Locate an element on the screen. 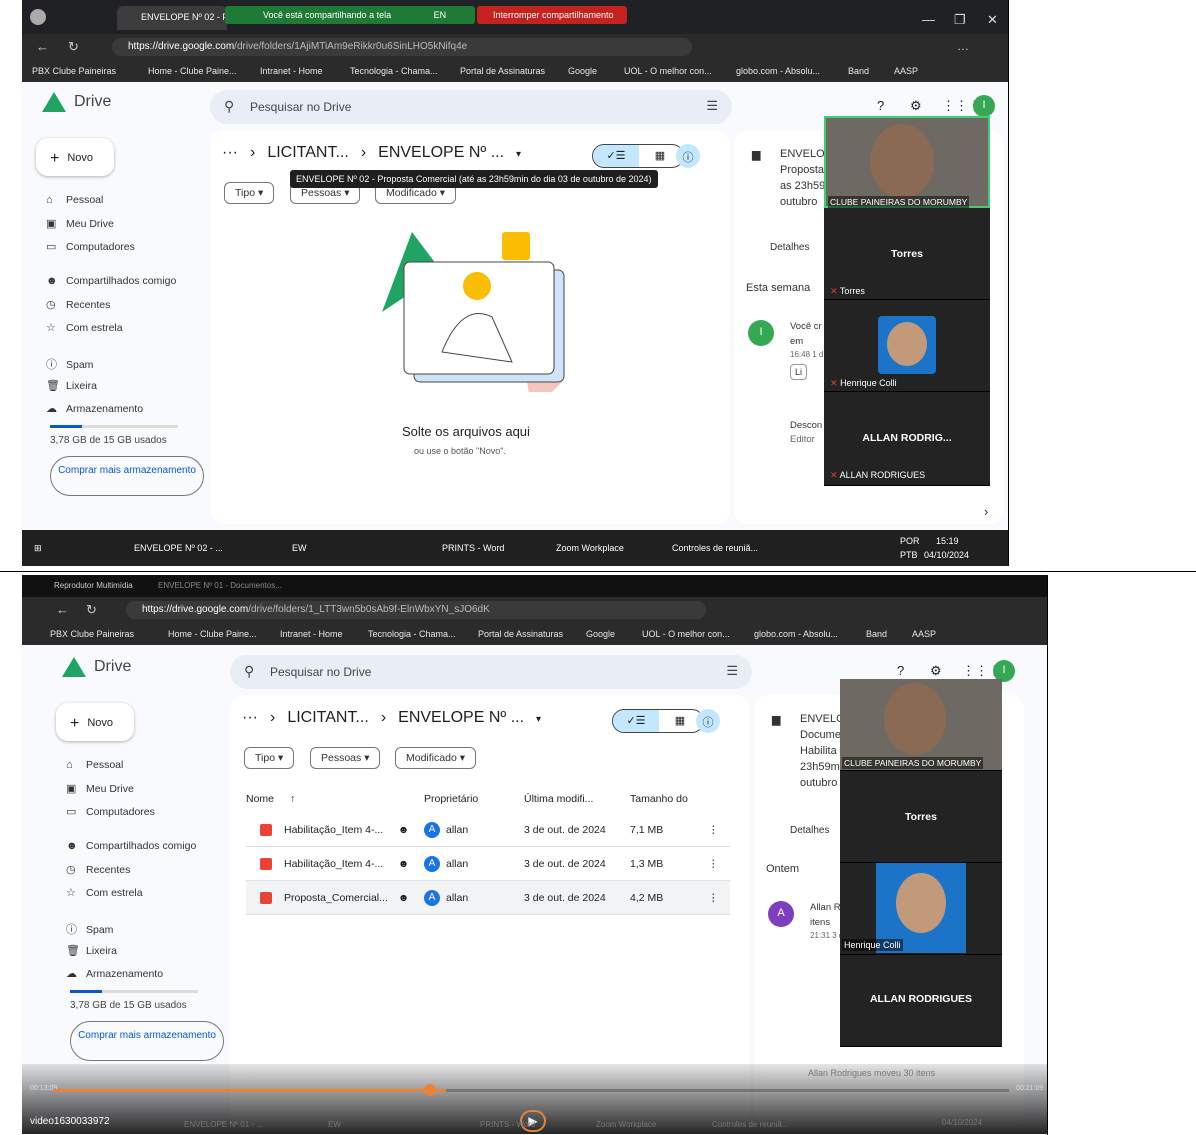  filter-pessoas: Pessoas ▾ is located at coordinates (345, 758).